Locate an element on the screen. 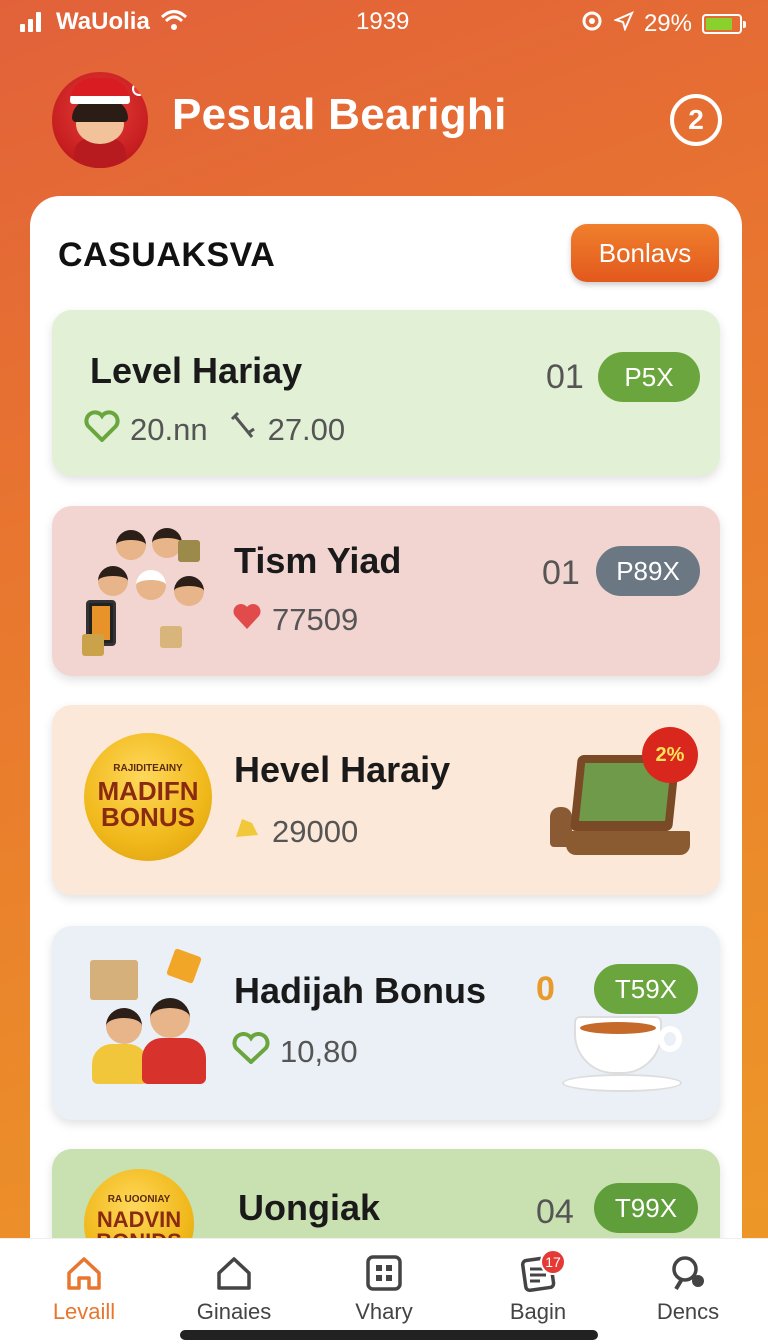 The height and width of the screenshot is (1344, 768). tab-label: Dencs is located at coordinates (688, 1311).